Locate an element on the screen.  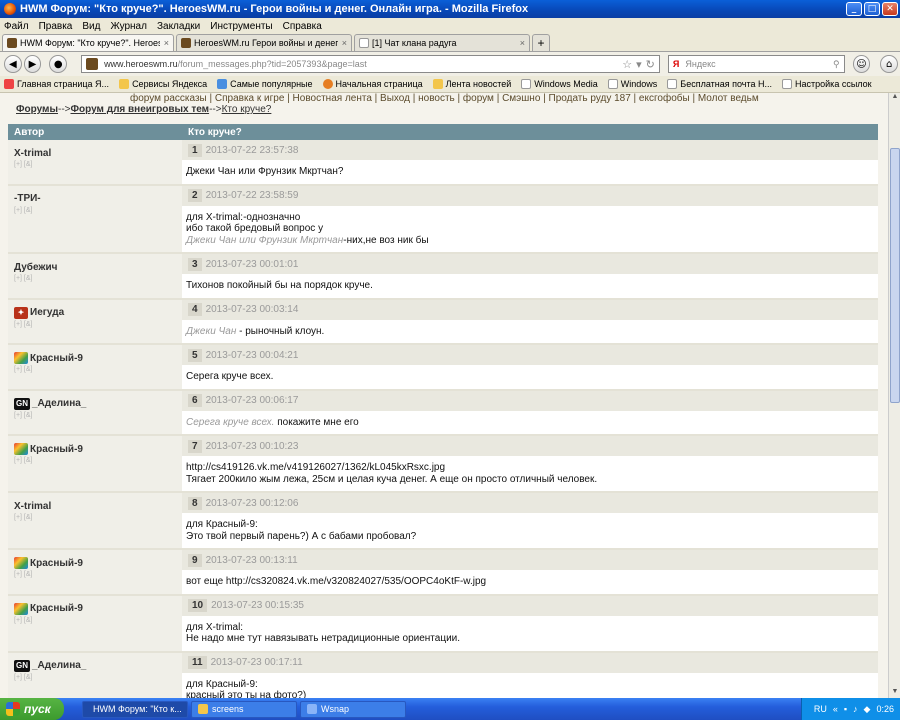
bookmark-item: Сервисы Яндекса is located at coordinates (163, 84).